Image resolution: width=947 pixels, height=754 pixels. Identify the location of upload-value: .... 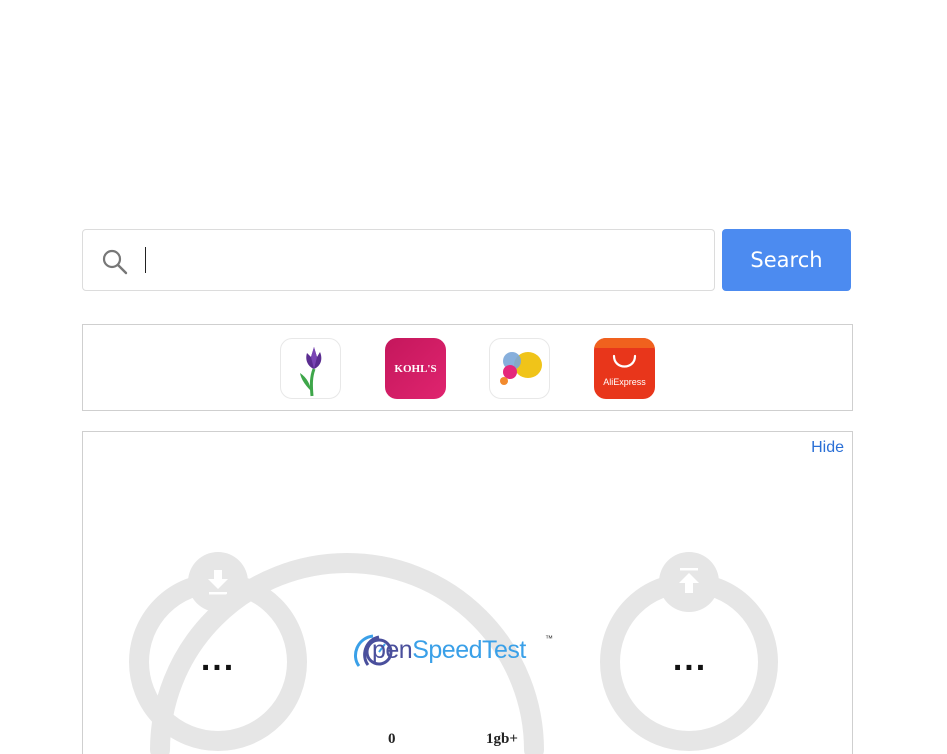
(690, 659).